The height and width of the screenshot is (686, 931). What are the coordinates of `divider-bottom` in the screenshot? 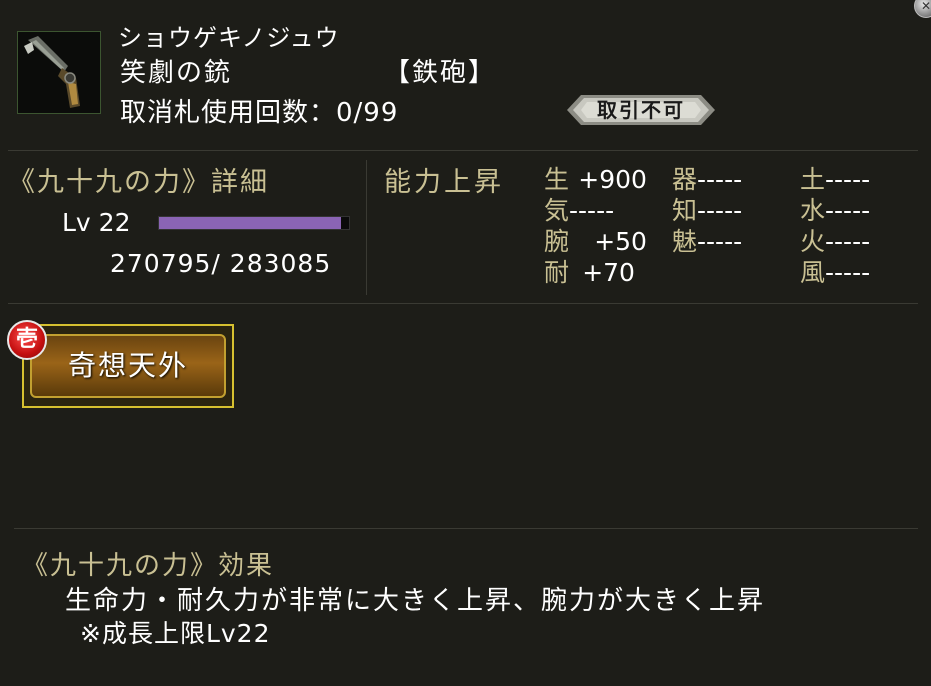 It's located at (466, 528).